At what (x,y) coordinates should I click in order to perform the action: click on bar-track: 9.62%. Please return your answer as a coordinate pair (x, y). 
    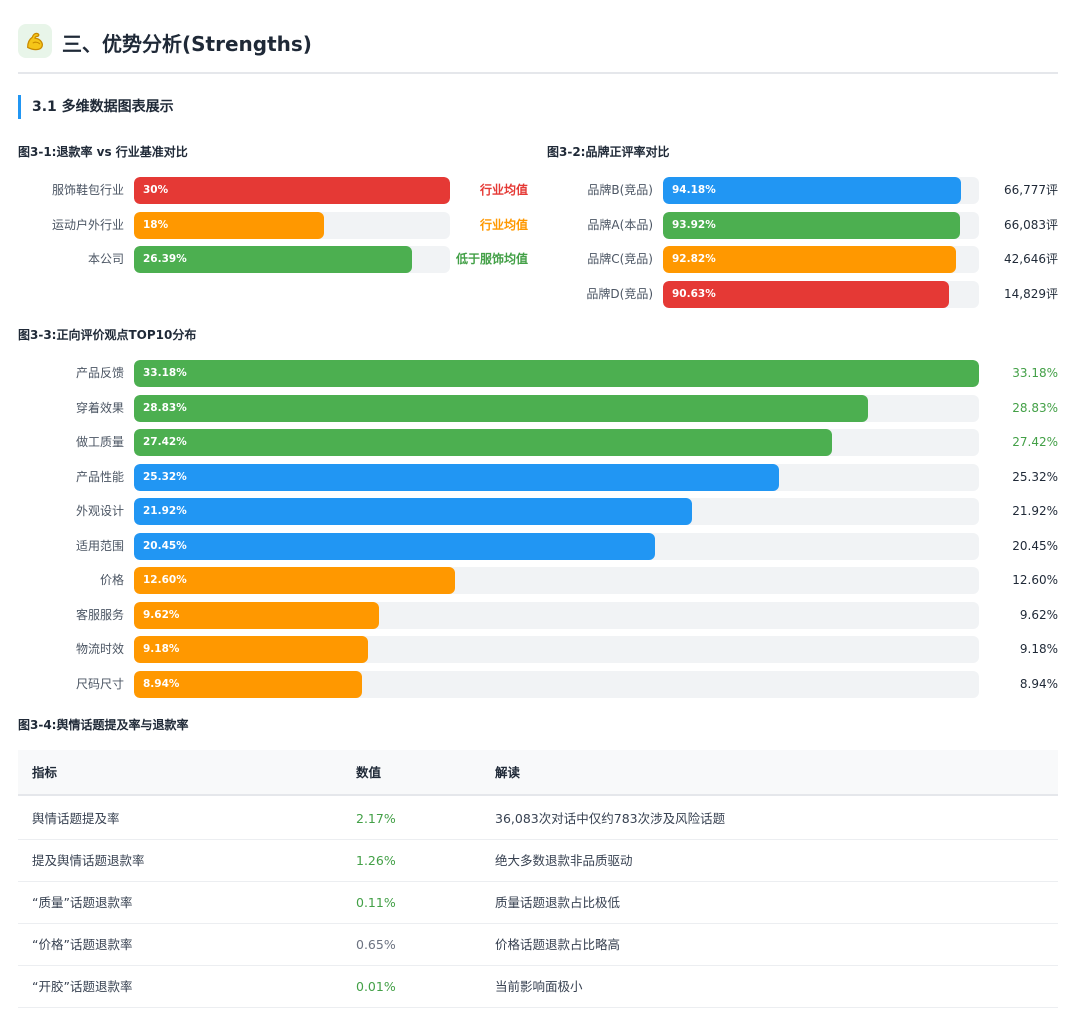
    Looking at the image, I should click on (556, 615).